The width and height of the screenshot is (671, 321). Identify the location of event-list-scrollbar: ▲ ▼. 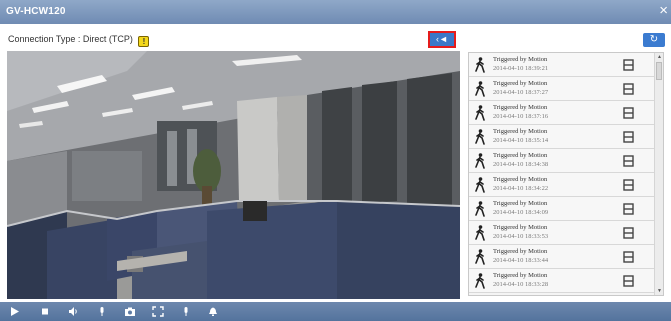
(658, 174).